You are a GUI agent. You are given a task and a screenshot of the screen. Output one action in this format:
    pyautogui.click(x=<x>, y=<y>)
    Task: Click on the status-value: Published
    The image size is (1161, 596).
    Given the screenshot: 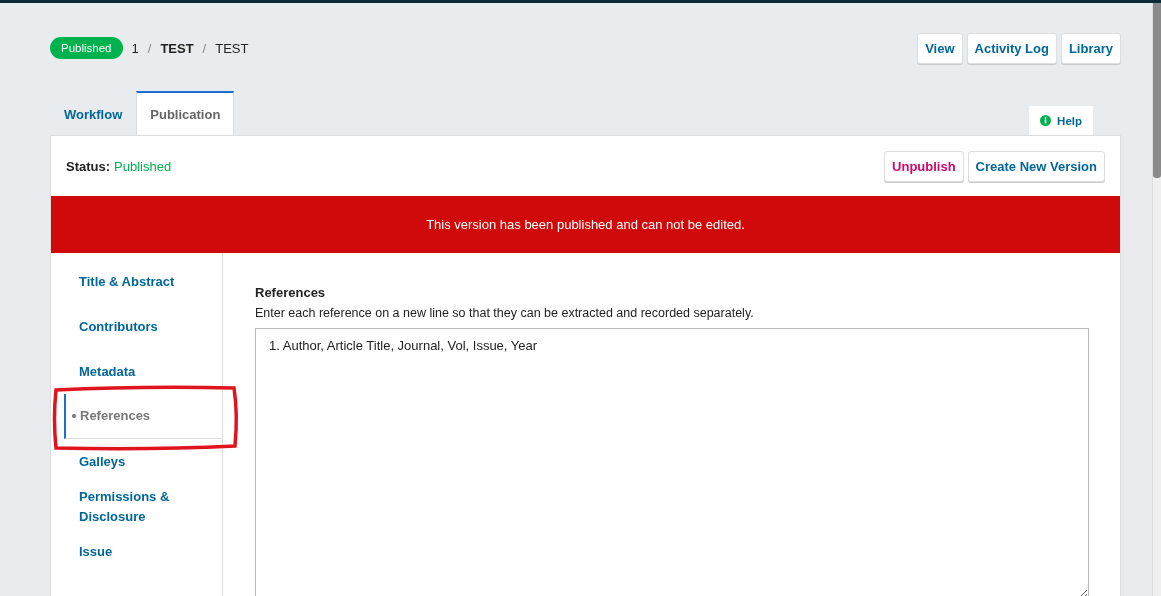 What is the action you would take?
    pyautogui.click(x=143, y=166)
    